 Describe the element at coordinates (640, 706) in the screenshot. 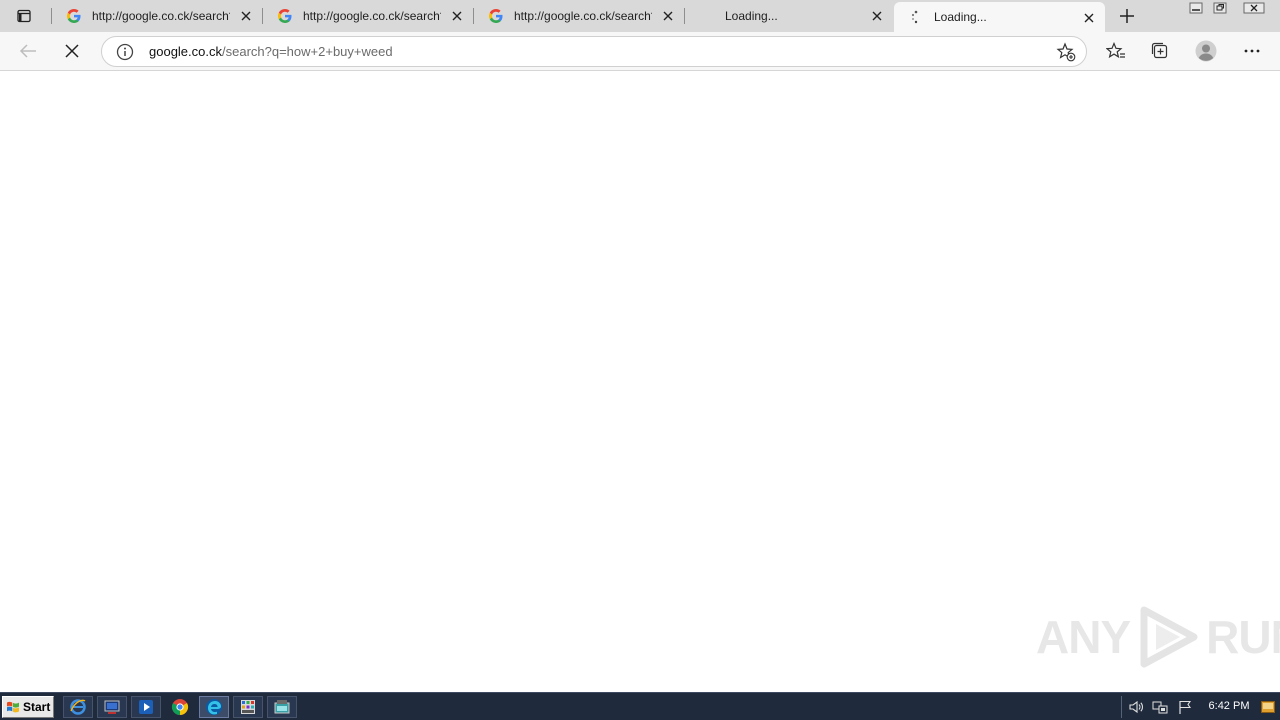

I see `taskbar: Start 6:42 PM` at that location.